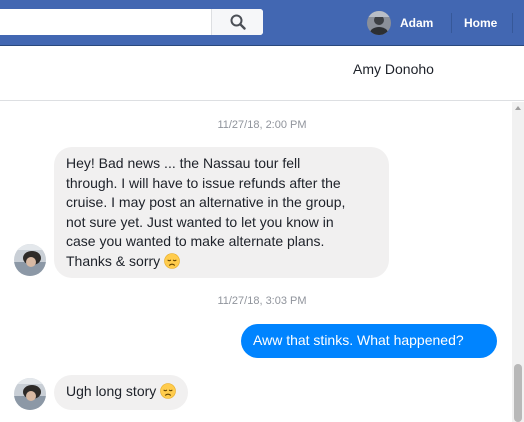 This screenshot has width=524, height=422. I want to click on message-text: Ugh long story, so click(111, 391).